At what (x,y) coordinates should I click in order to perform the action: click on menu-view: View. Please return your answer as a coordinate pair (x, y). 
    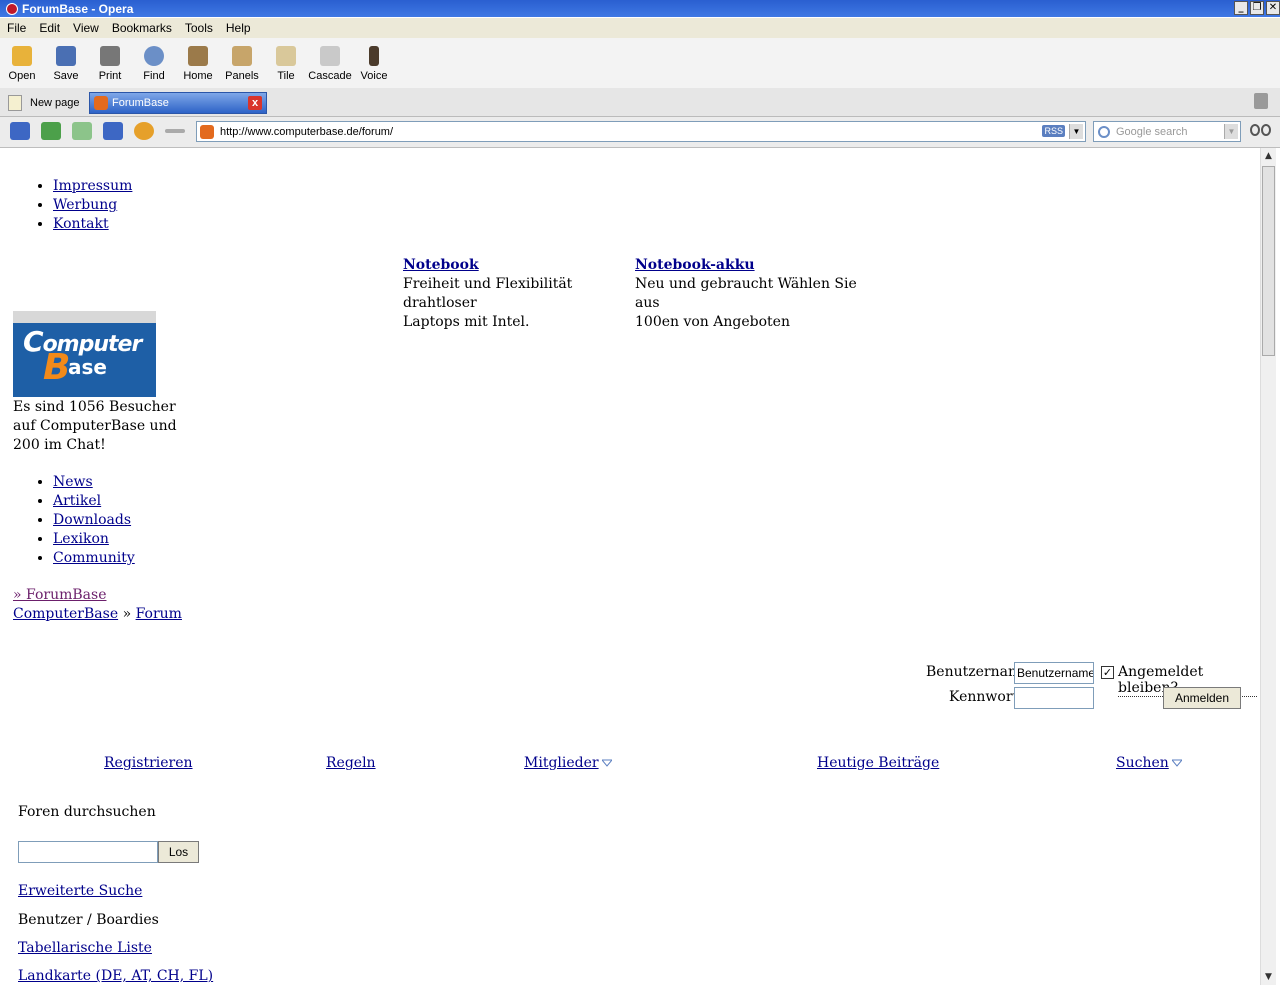
    Looking at the image, I should click on (85, 28).